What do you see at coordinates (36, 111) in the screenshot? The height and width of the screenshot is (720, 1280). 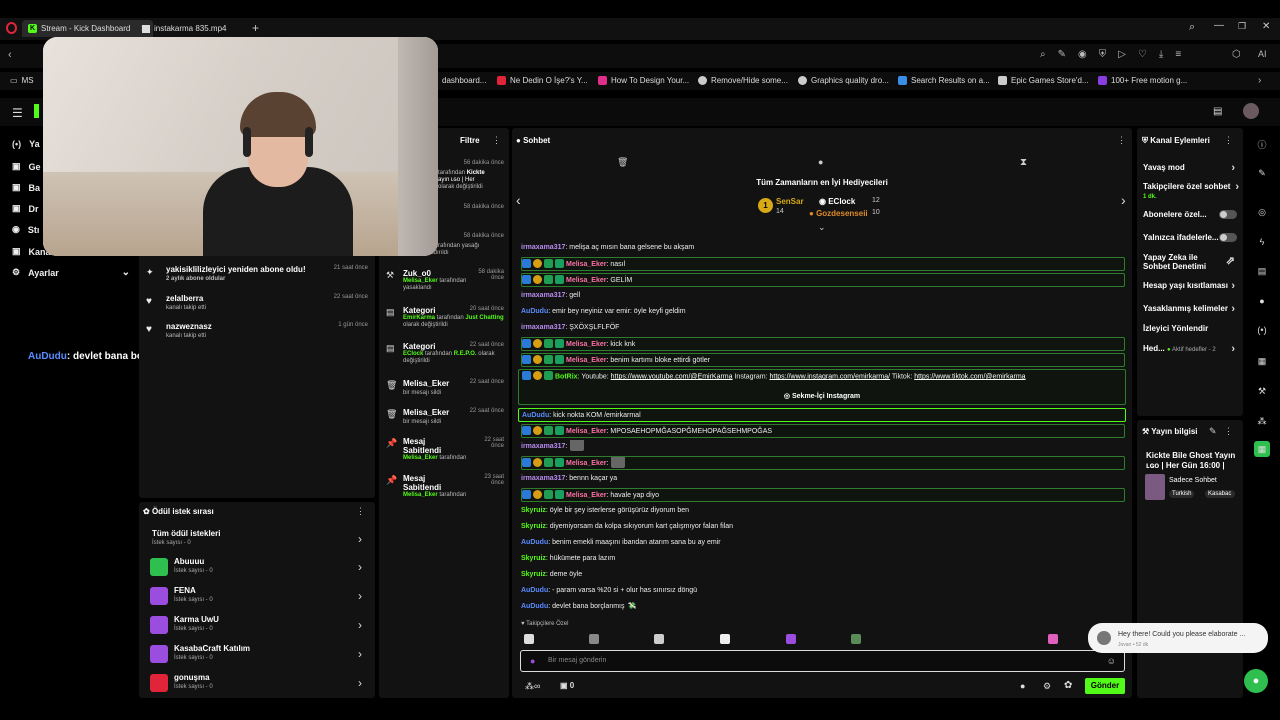 I see `kick-logo` at bounding box center [36, 111].